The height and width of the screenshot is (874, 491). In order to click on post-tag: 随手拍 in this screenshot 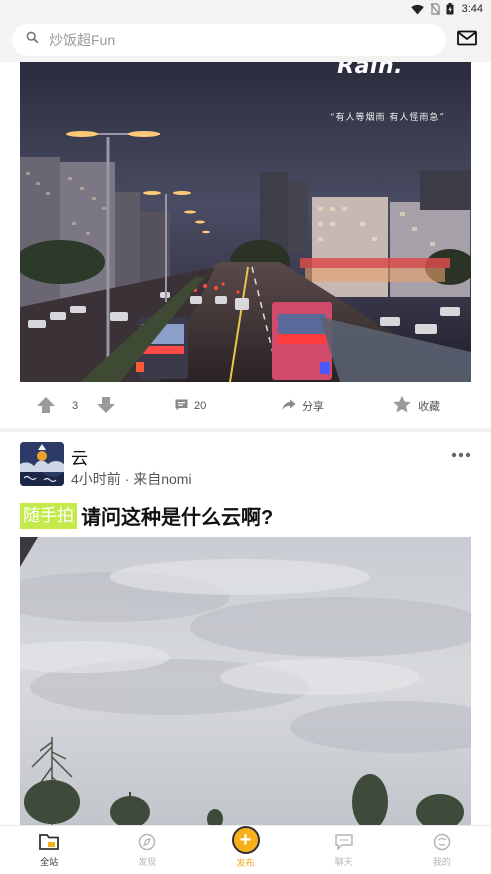, I will do `click(48, 515)`.